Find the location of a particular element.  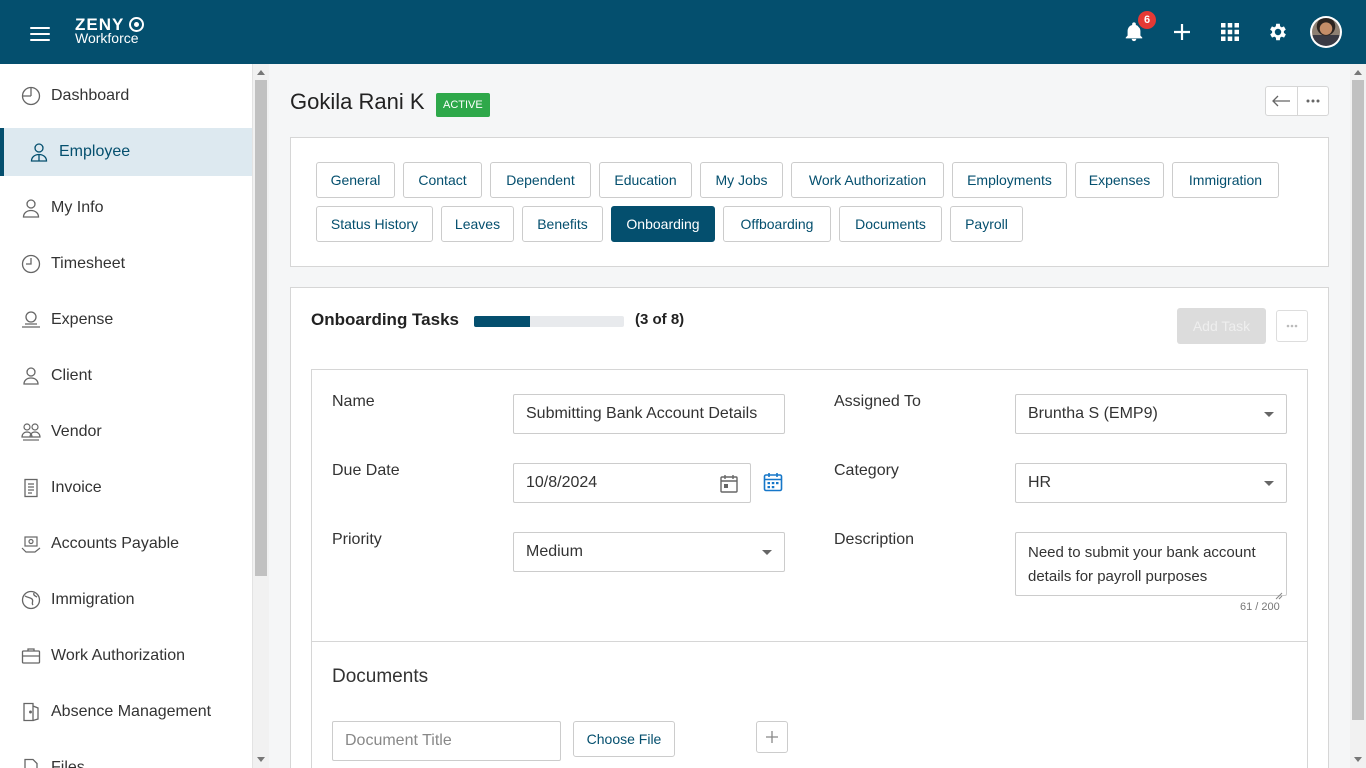

sidebar-item-files: Files is located at coordinates (126, 756).